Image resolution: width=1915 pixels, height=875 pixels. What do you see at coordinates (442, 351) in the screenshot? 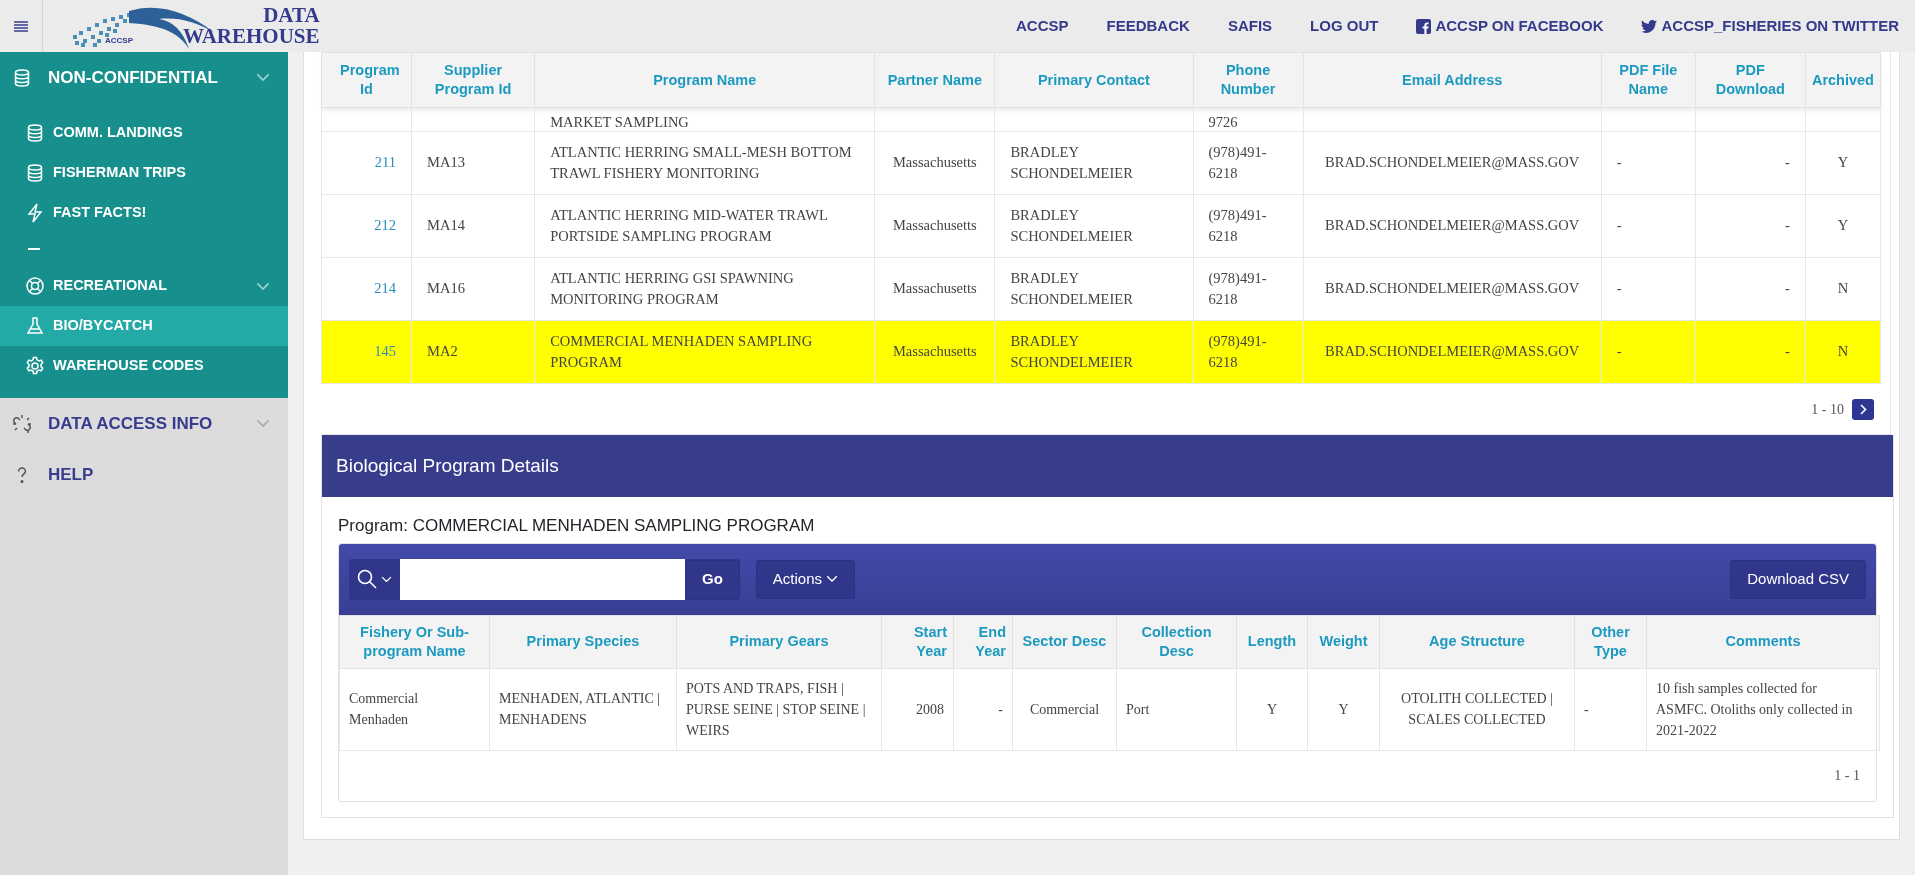
I see `table-cell: MA2` at bounding box center [442, 351].